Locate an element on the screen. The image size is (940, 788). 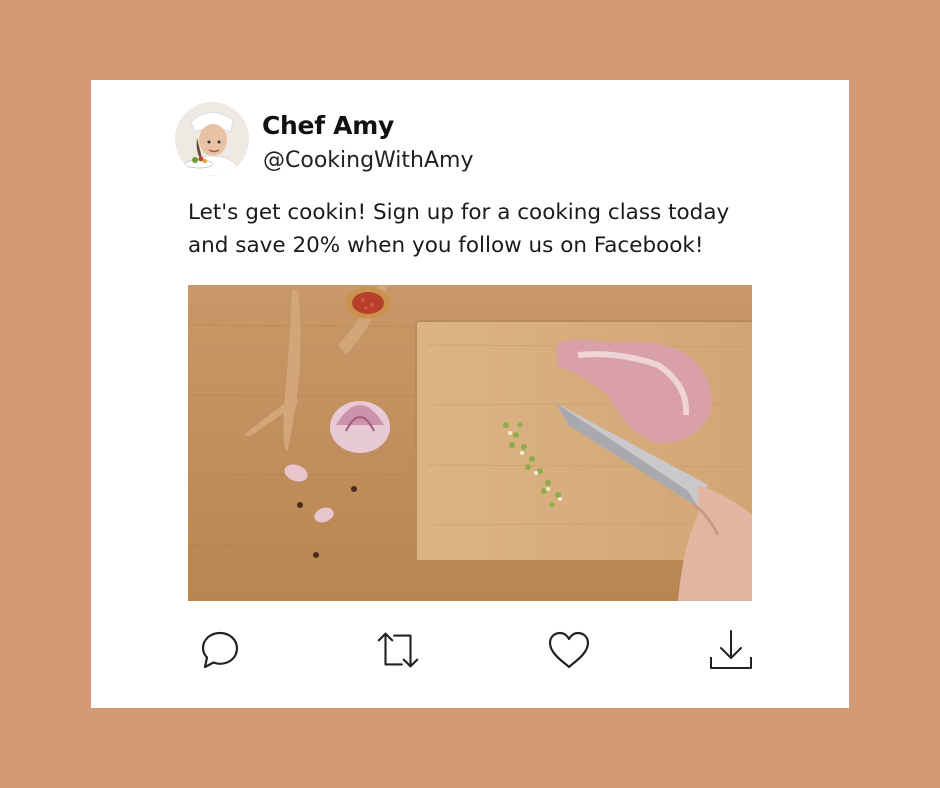
comment-icon is located at coordinates (220, 650).